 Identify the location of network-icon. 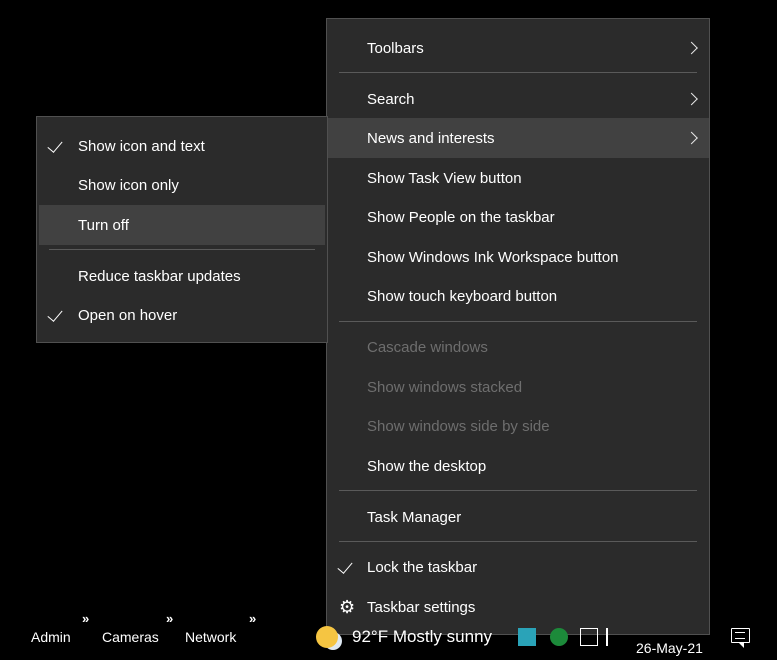
(589, 637).